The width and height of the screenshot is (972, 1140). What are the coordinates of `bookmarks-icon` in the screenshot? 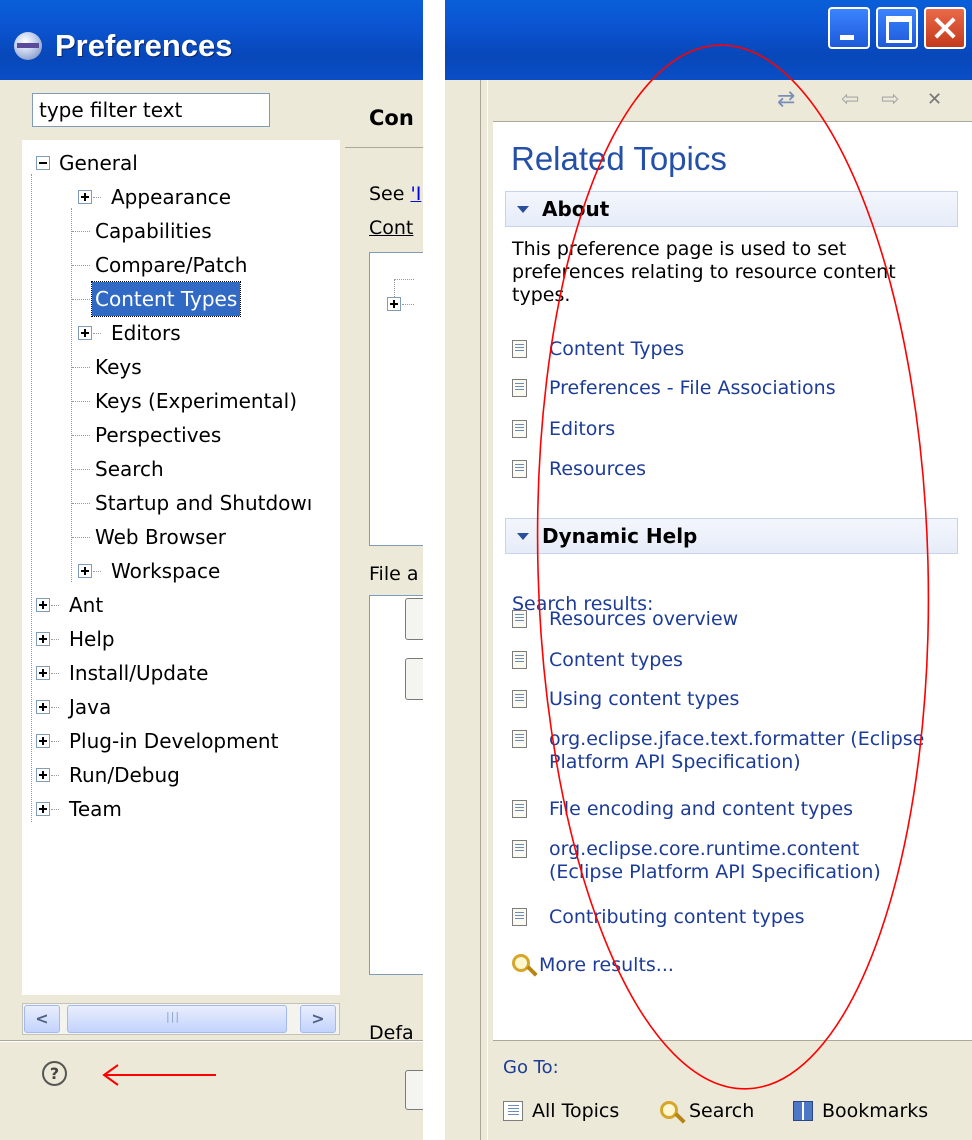 It's located at (803, 1111).